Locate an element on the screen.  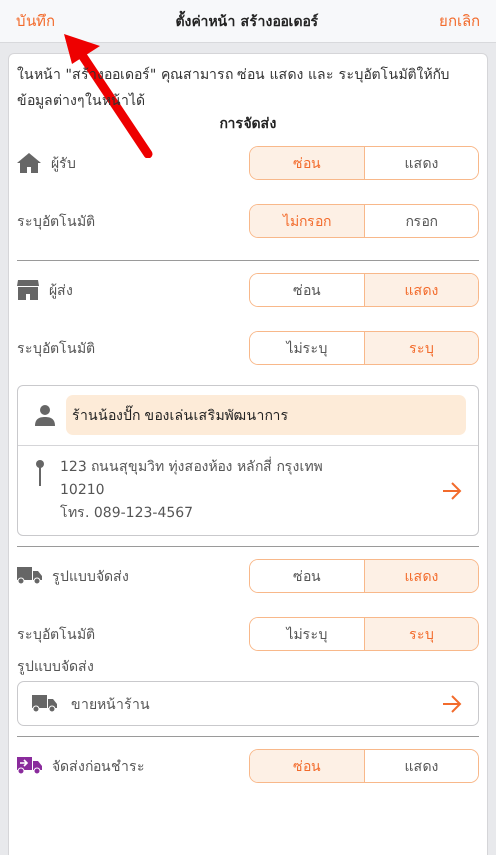
address-row: 123 ถนนสุขุมวิท ทุ่งสองห้อง หลักสี่ กรุงเทพ 10210 โทร. 089-123-4567 is located at coordinates (248, 490).